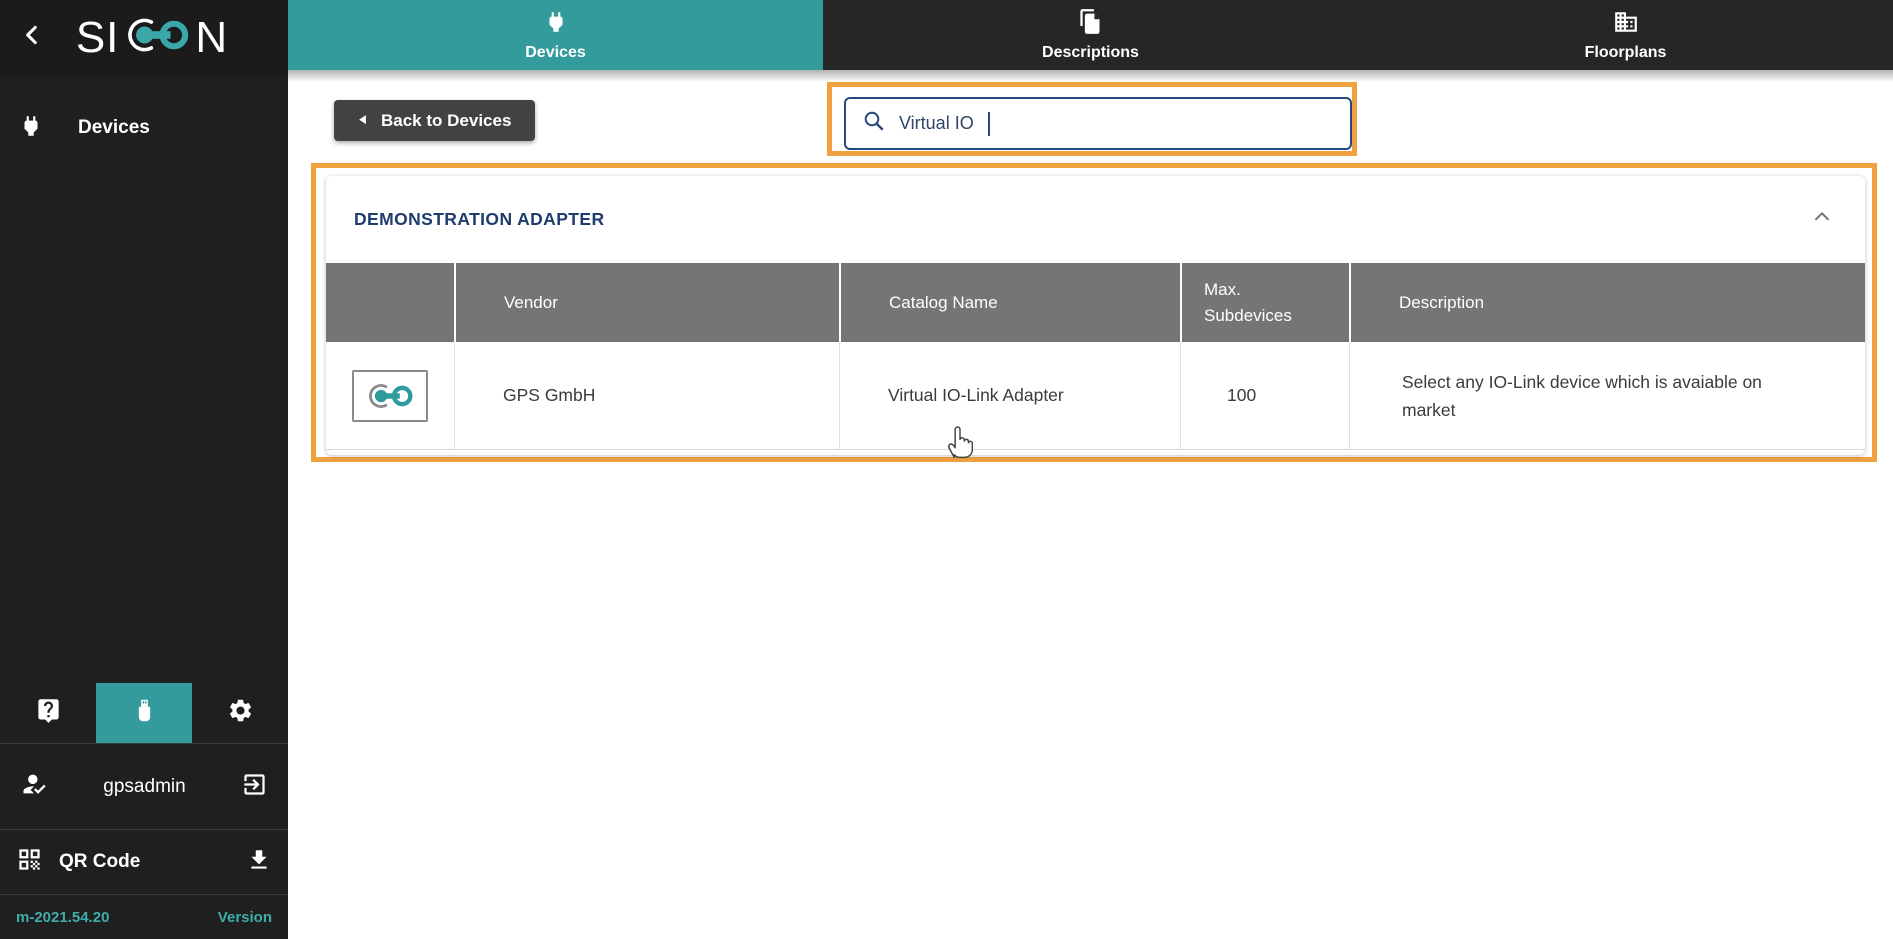  I want to click on sidebar-item-devices: Devices, so click(144, 128).